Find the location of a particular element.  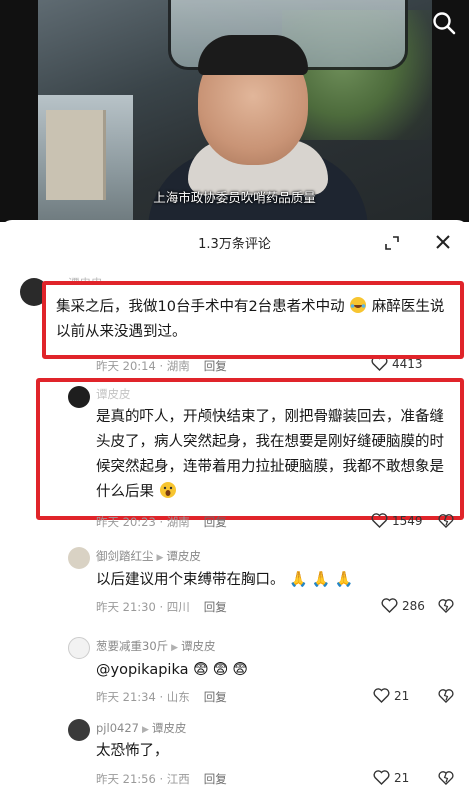

like-count: 286 is located at coordinates (413, 605).